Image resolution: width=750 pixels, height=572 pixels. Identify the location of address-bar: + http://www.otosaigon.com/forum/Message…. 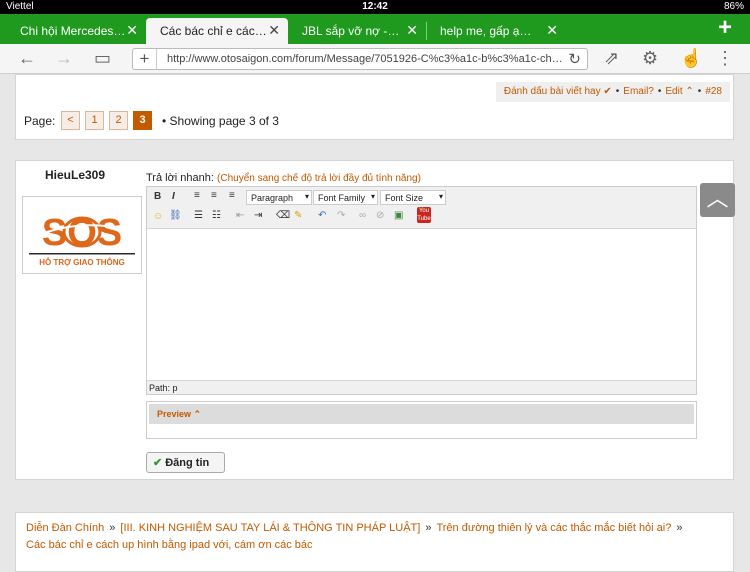
(360, 59).